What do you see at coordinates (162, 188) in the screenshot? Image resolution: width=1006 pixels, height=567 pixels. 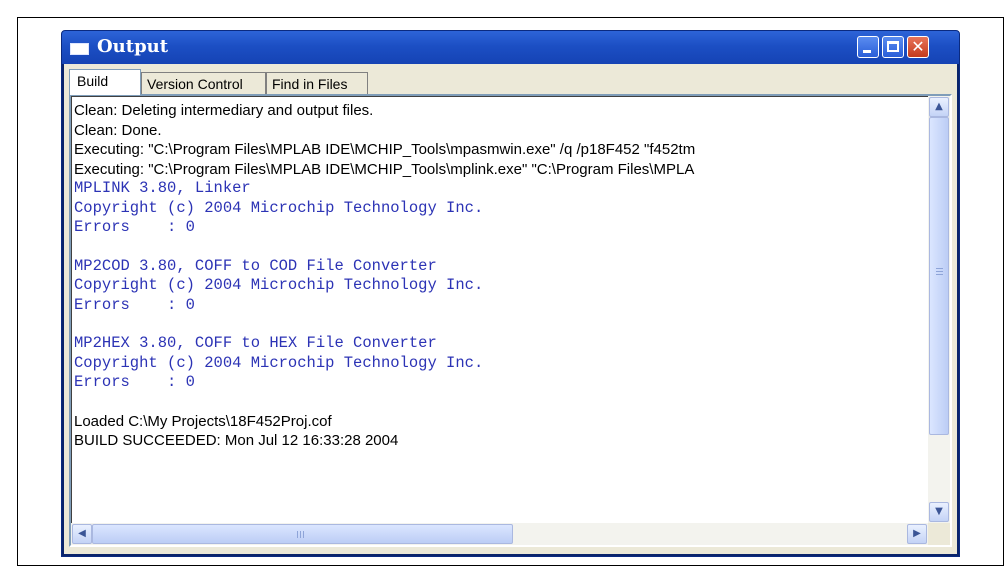 I see `output-line: MPLINK 3.80, Linker` at bounding box center [162, 188].